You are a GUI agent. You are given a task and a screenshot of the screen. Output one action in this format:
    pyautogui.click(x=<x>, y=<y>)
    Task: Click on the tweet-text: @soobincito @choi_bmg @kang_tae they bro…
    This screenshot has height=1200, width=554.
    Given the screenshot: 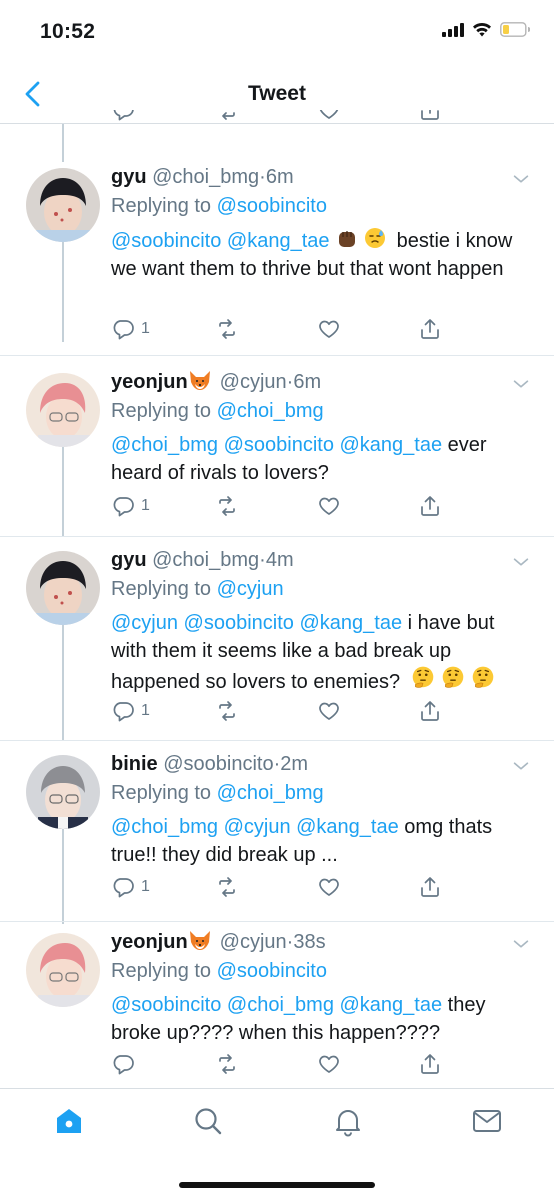 What is the action you would take?
    pyautogui.click(x=321, y=1019)
    